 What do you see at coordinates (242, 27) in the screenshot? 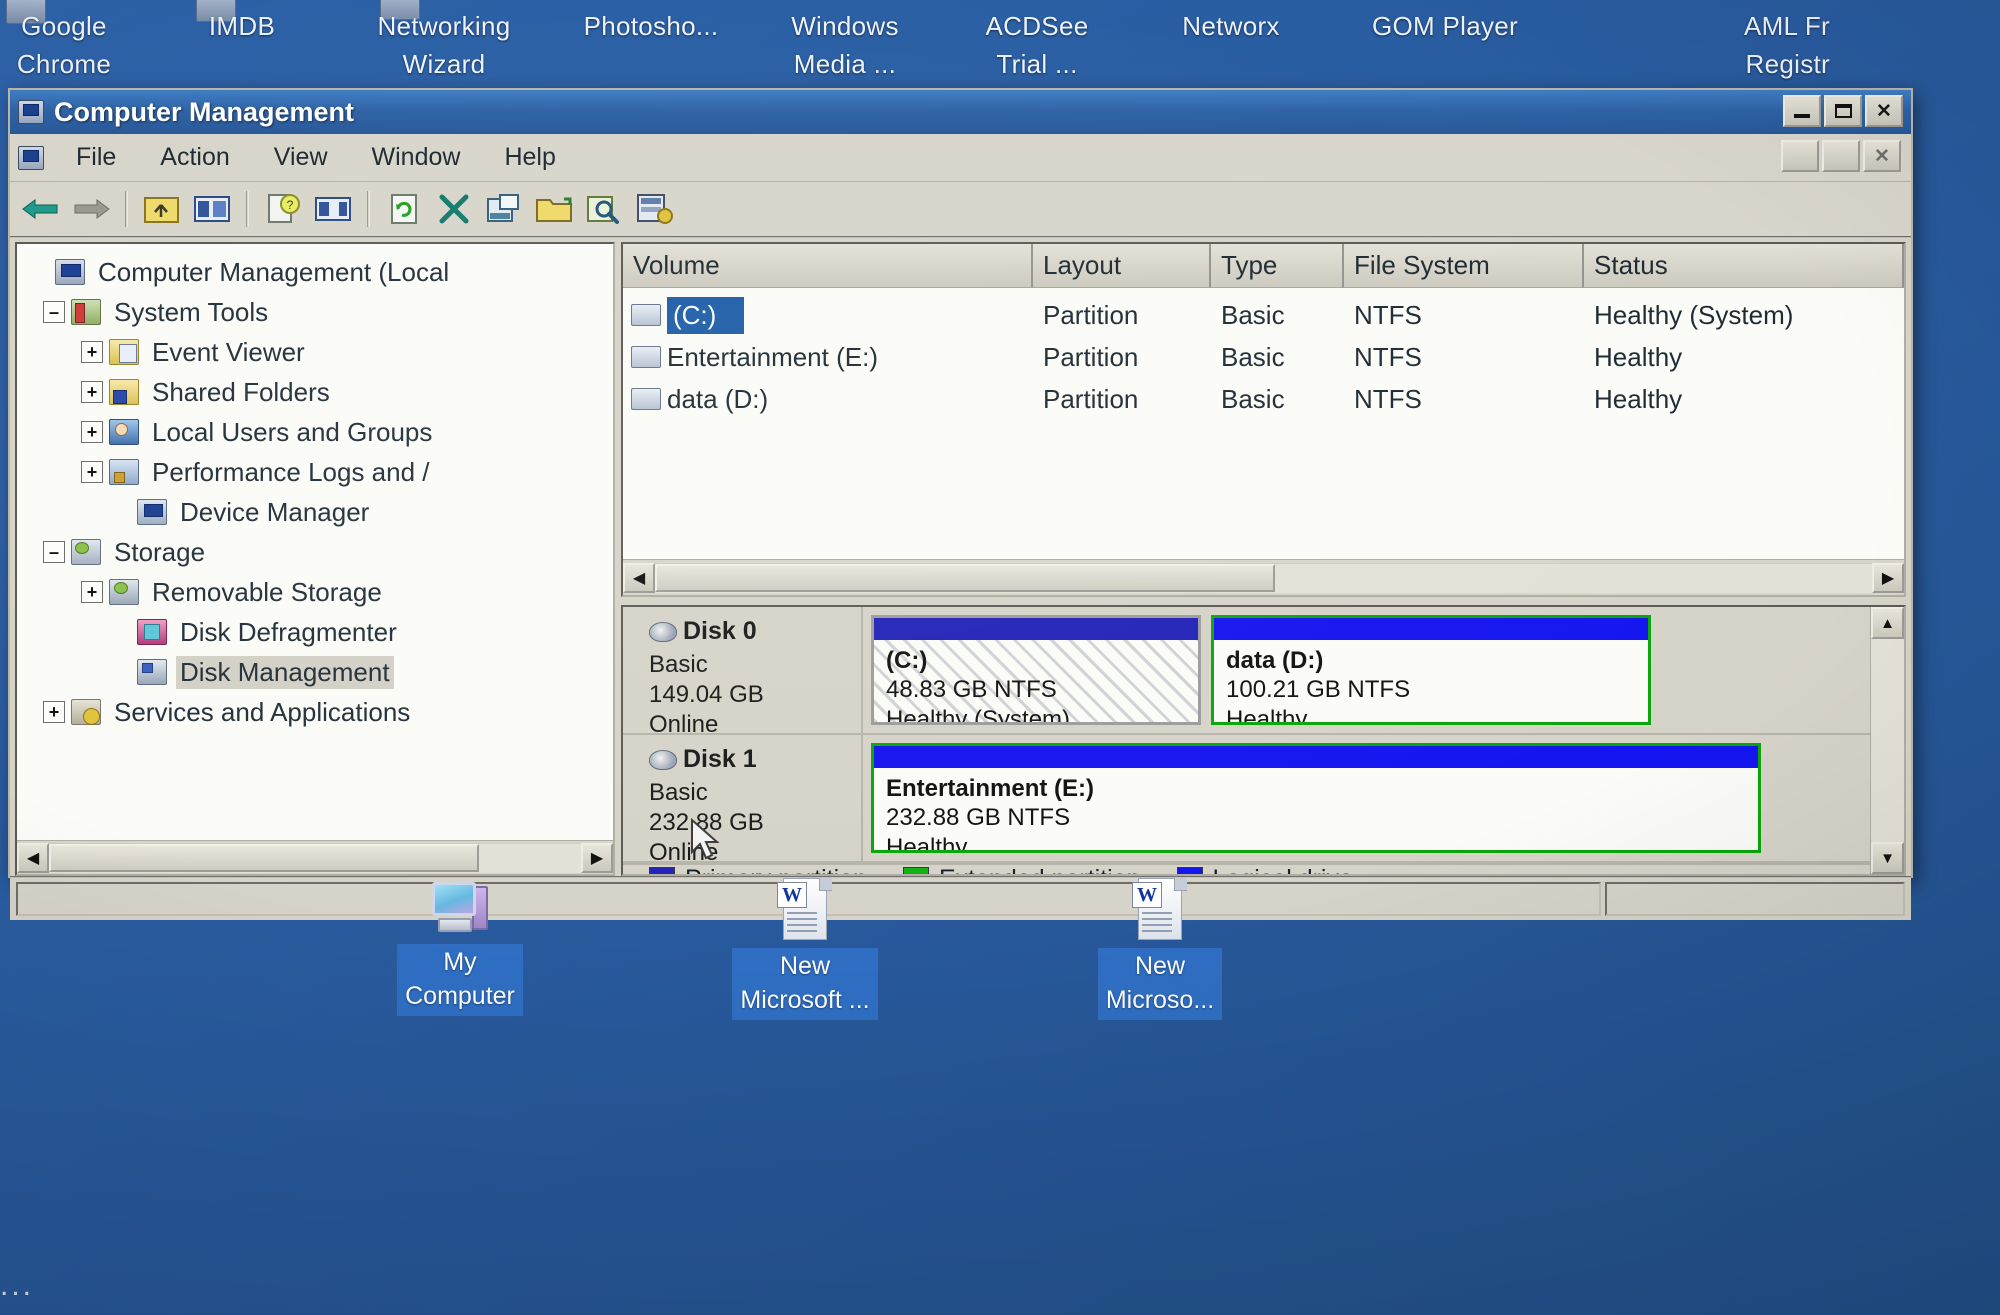
I see `desktop-icon-imdb: IMDB` at bounding box center [242, 27].